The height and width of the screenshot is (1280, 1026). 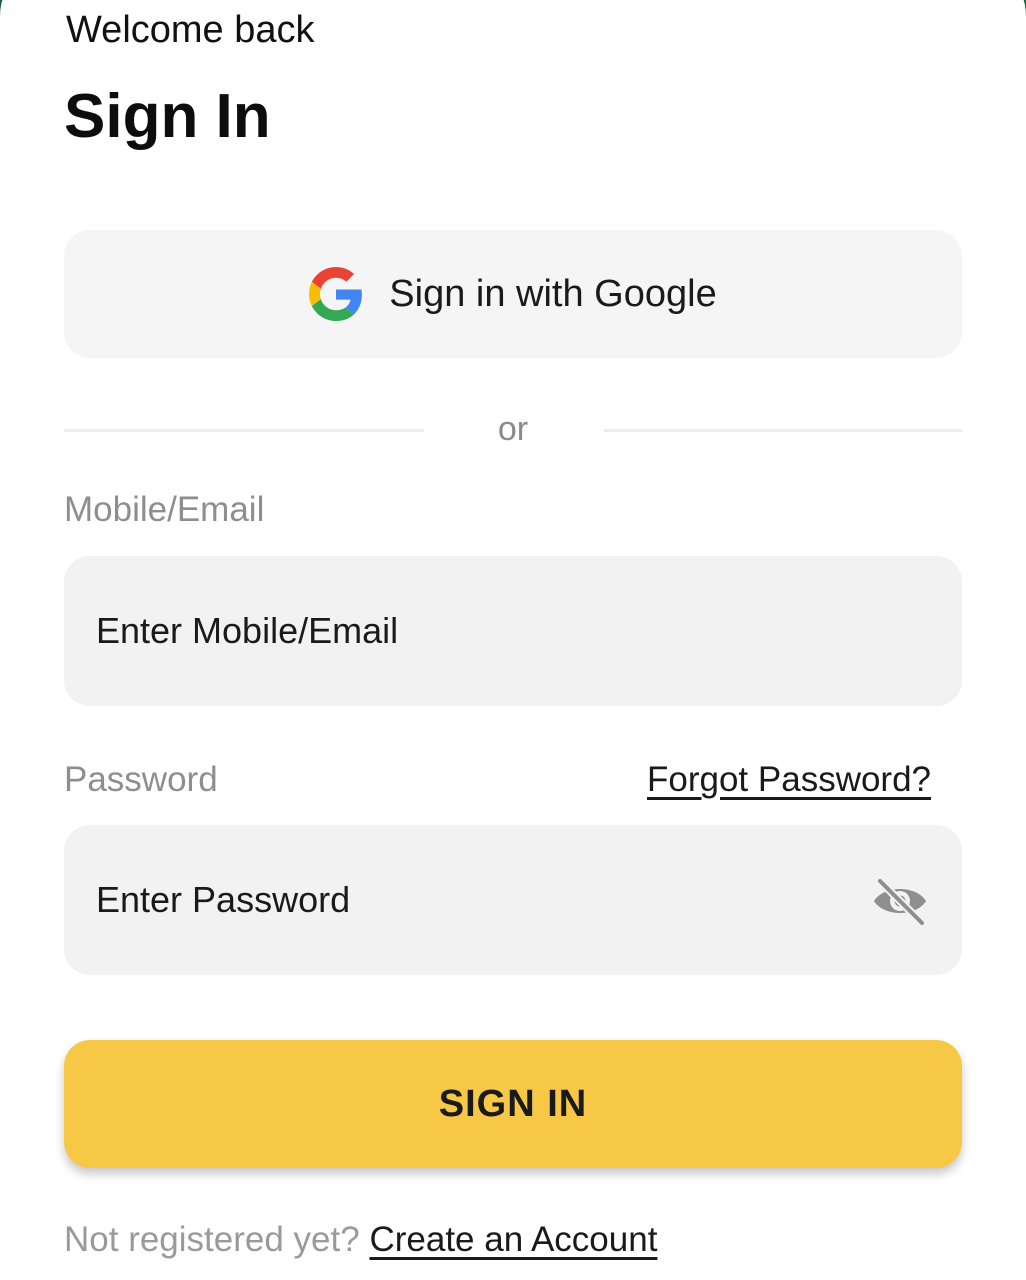 What do you see at coordinates (336, 294) in the screenshot?
I see `google-g-icon` at bounding box center [336, 294].